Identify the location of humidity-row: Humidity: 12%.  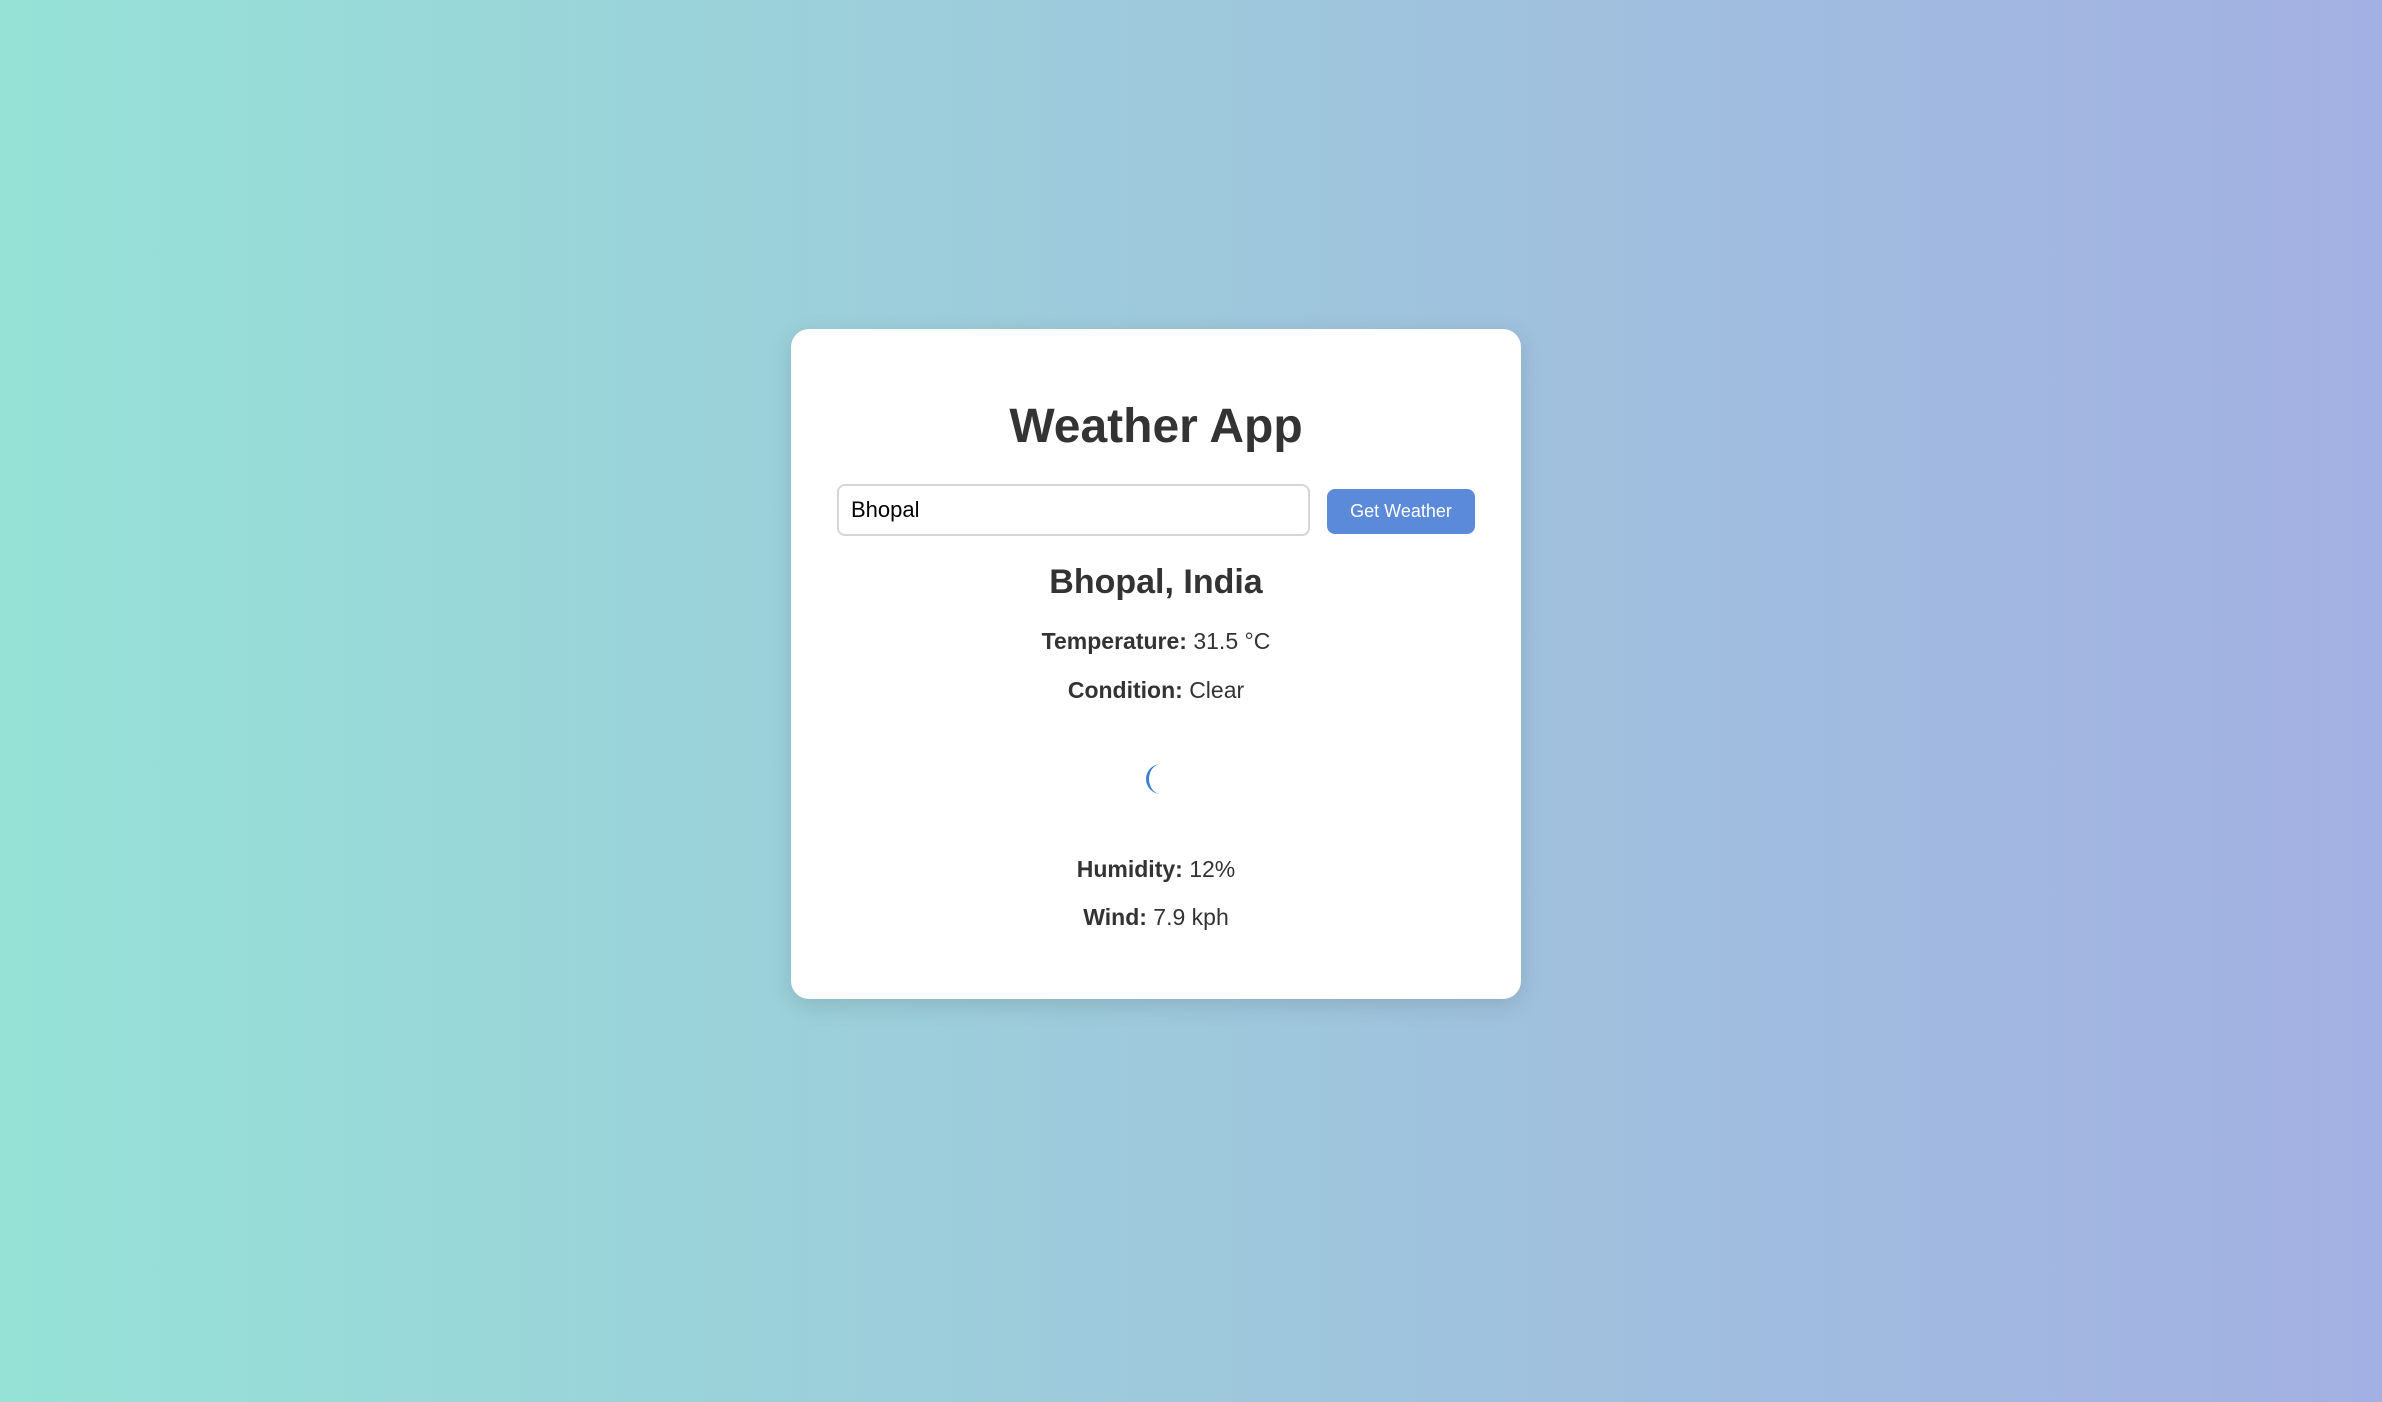
(1156, 869).